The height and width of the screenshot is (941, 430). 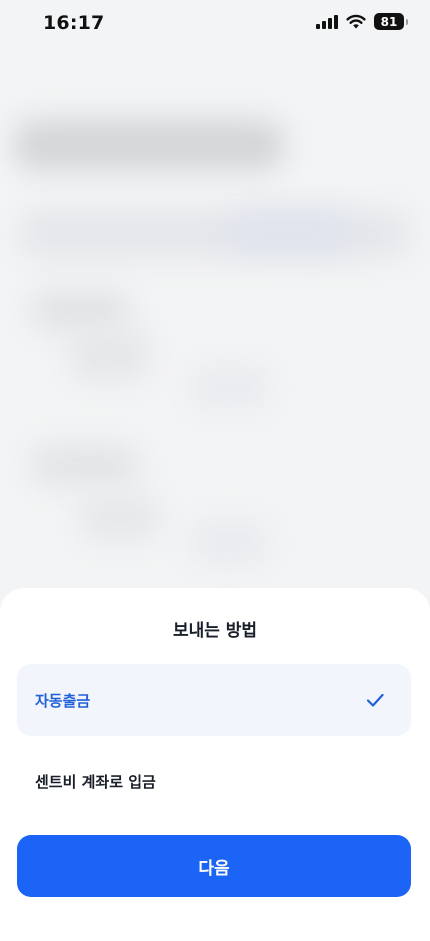 I want to click on status-icons: 81, so click(x=362, y=21).